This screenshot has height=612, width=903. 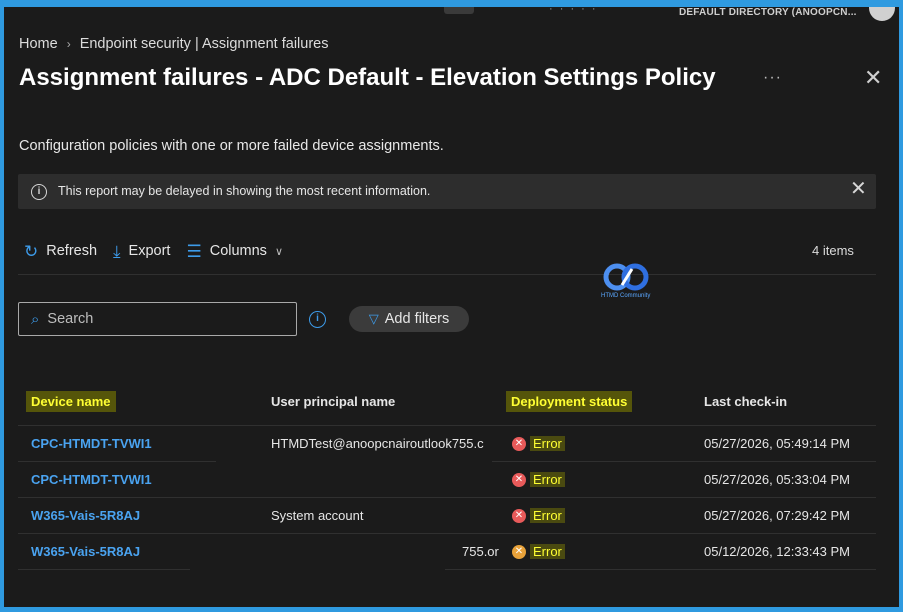 I want to click on table-footer, so click(x=447, y=589).